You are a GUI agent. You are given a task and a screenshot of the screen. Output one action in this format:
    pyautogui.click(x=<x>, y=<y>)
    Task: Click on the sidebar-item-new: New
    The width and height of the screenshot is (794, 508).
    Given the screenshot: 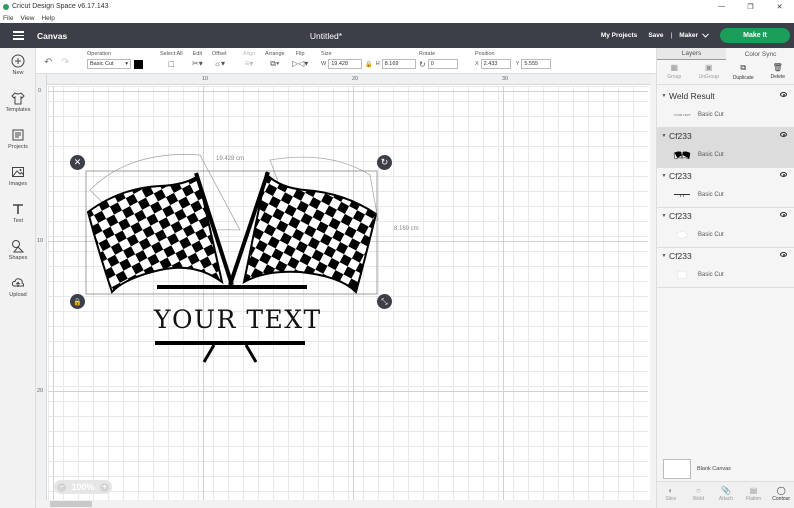 What is the action you would take?
    pyautogui.click(x=18, y=65)
    